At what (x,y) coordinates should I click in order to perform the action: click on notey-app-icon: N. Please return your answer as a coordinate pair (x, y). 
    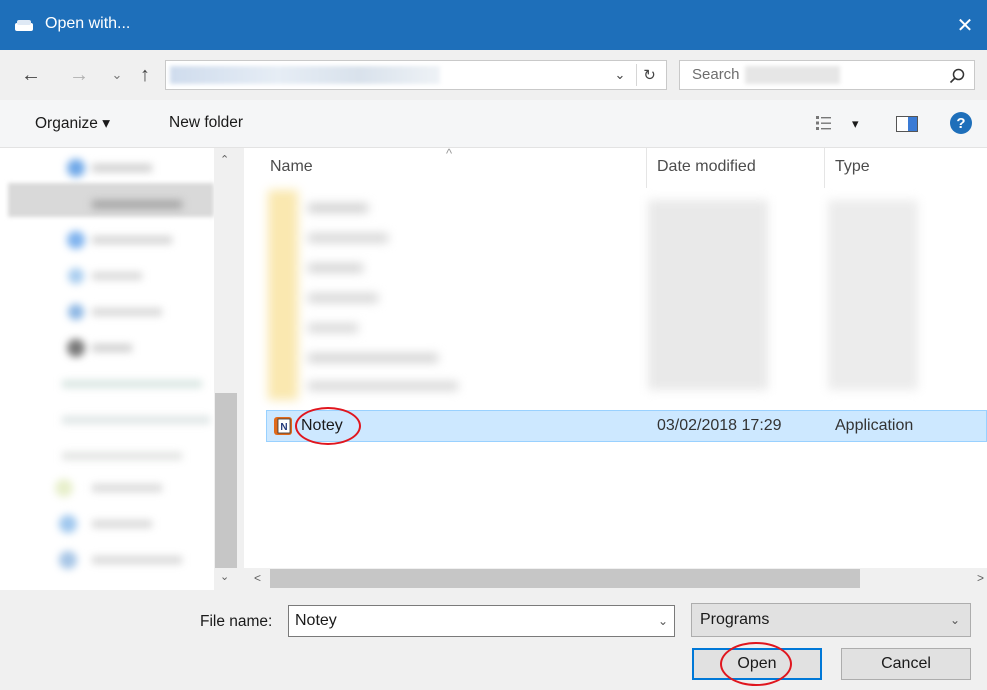
    Looking at the image, I should click on (283, 426).